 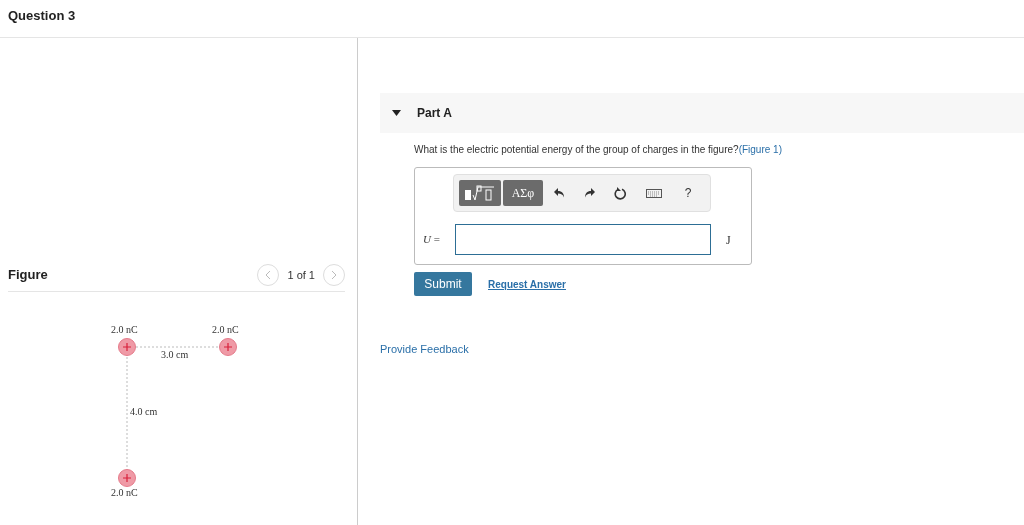 What do you see at coordinates (144, 412) in the screenshot?
I see `figure-label: 4.0 cm` at bounding box center [144, 412].